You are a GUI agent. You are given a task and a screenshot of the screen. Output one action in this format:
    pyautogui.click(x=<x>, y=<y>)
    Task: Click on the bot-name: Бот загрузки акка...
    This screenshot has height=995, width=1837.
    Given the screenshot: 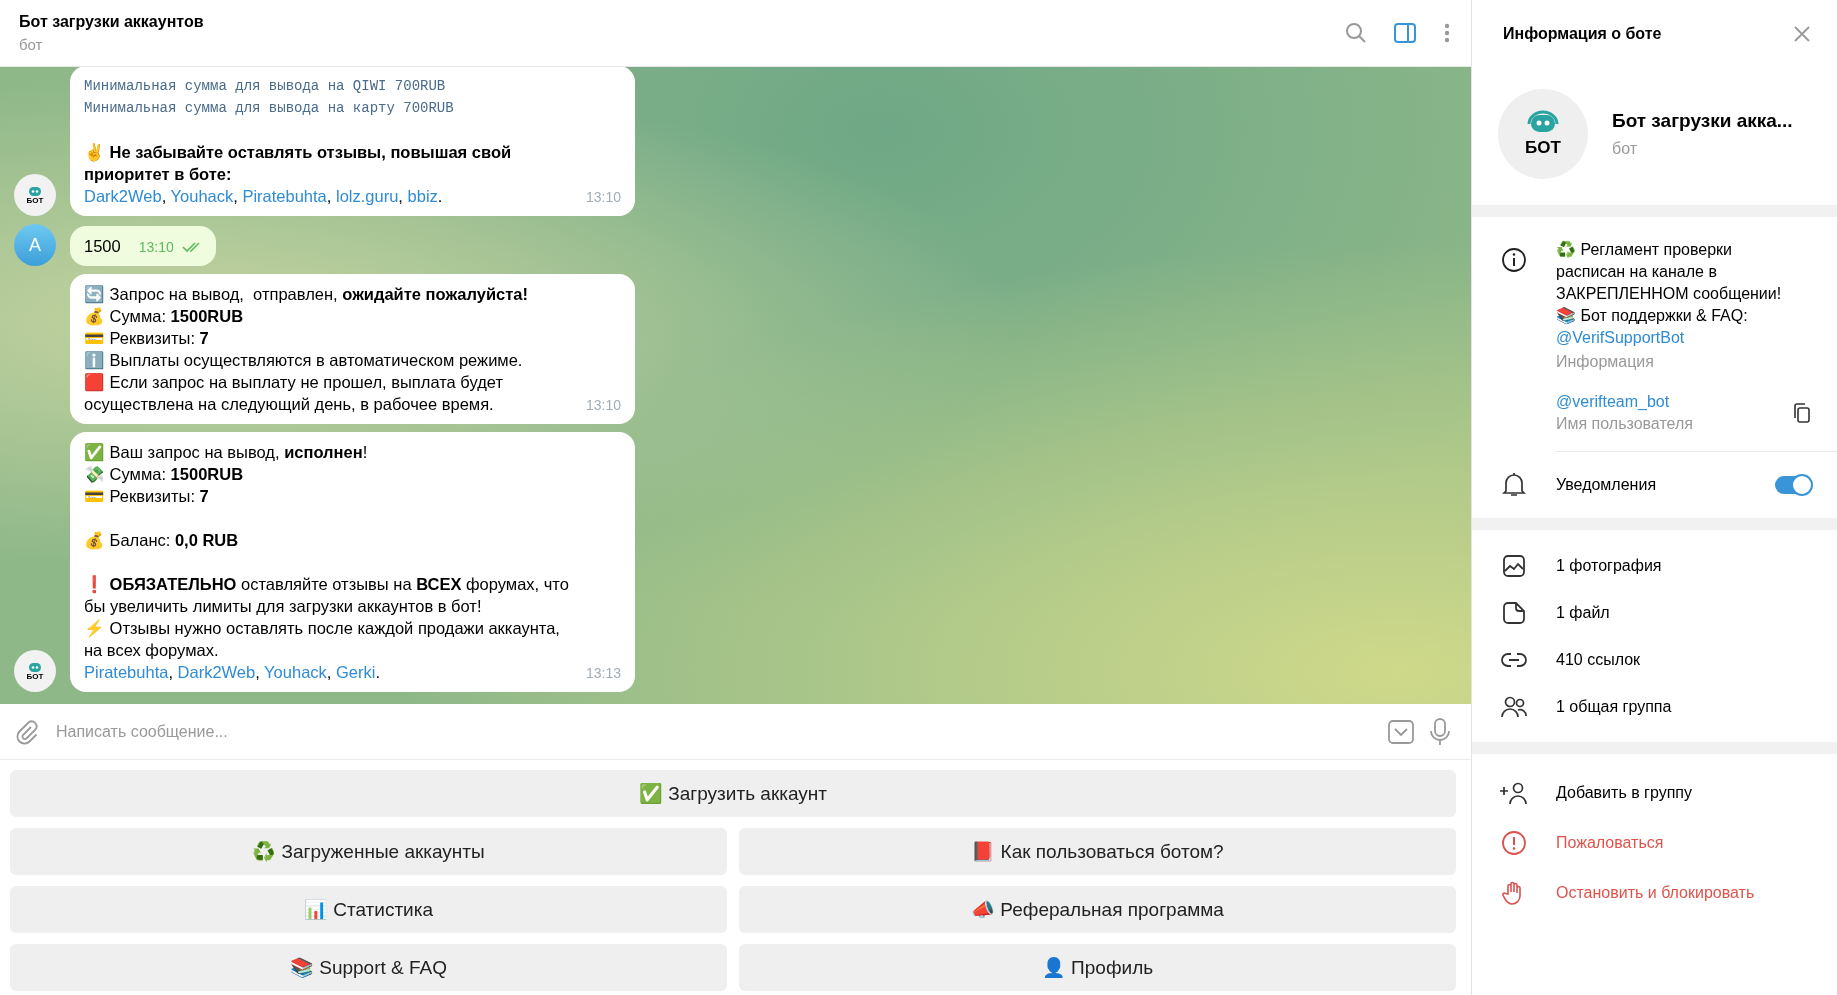 What is the action you would take?
    pyautogui.click(x=1702, y=121)
    